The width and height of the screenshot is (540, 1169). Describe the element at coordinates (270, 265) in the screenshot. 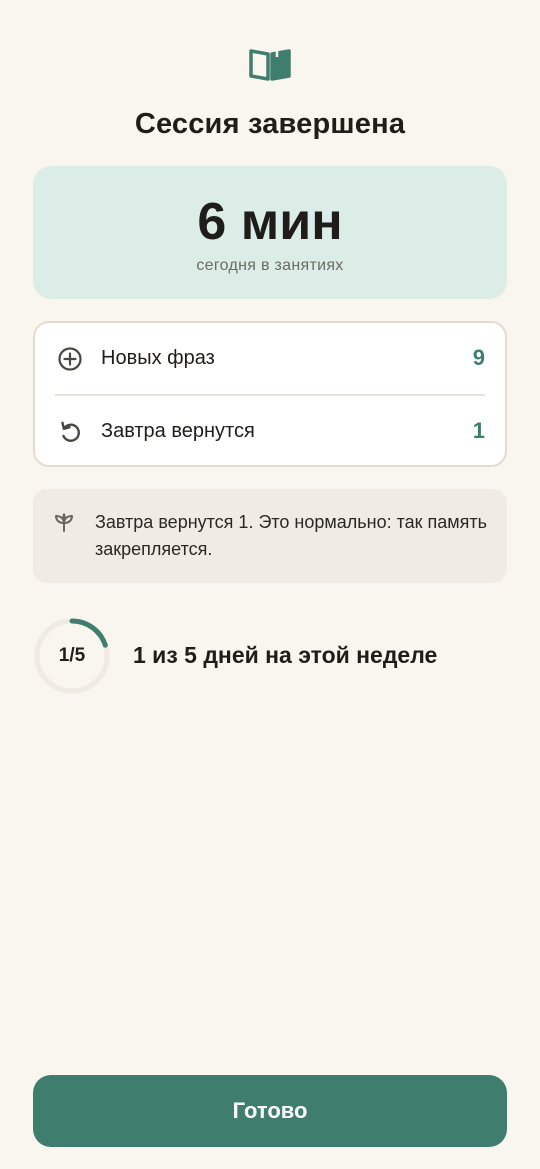

I see `session-time-caption: сегодня в занятиях` at that location.